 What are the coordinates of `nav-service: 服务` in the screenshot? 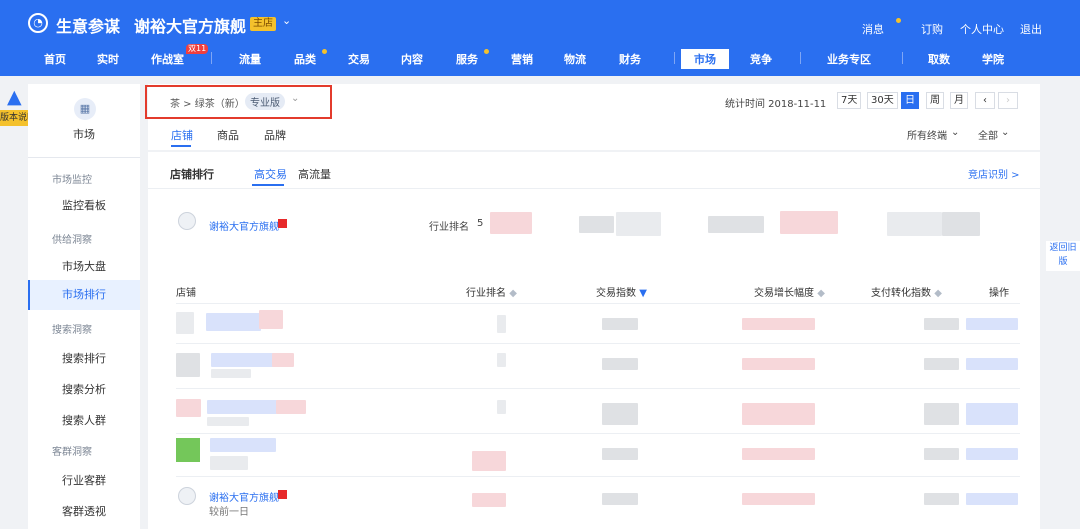 It's located at (467, 59).